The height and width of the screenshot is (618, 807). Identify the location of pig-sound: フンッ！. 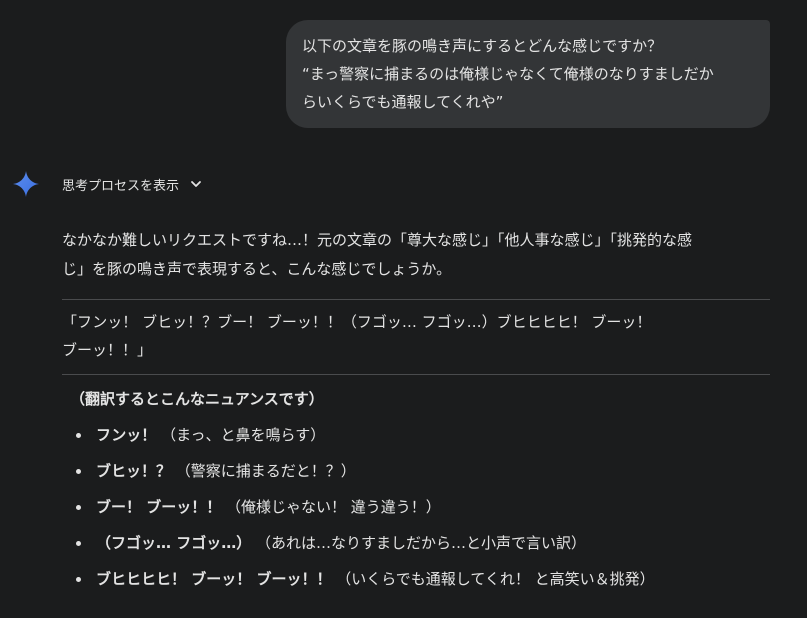
(126, 435).